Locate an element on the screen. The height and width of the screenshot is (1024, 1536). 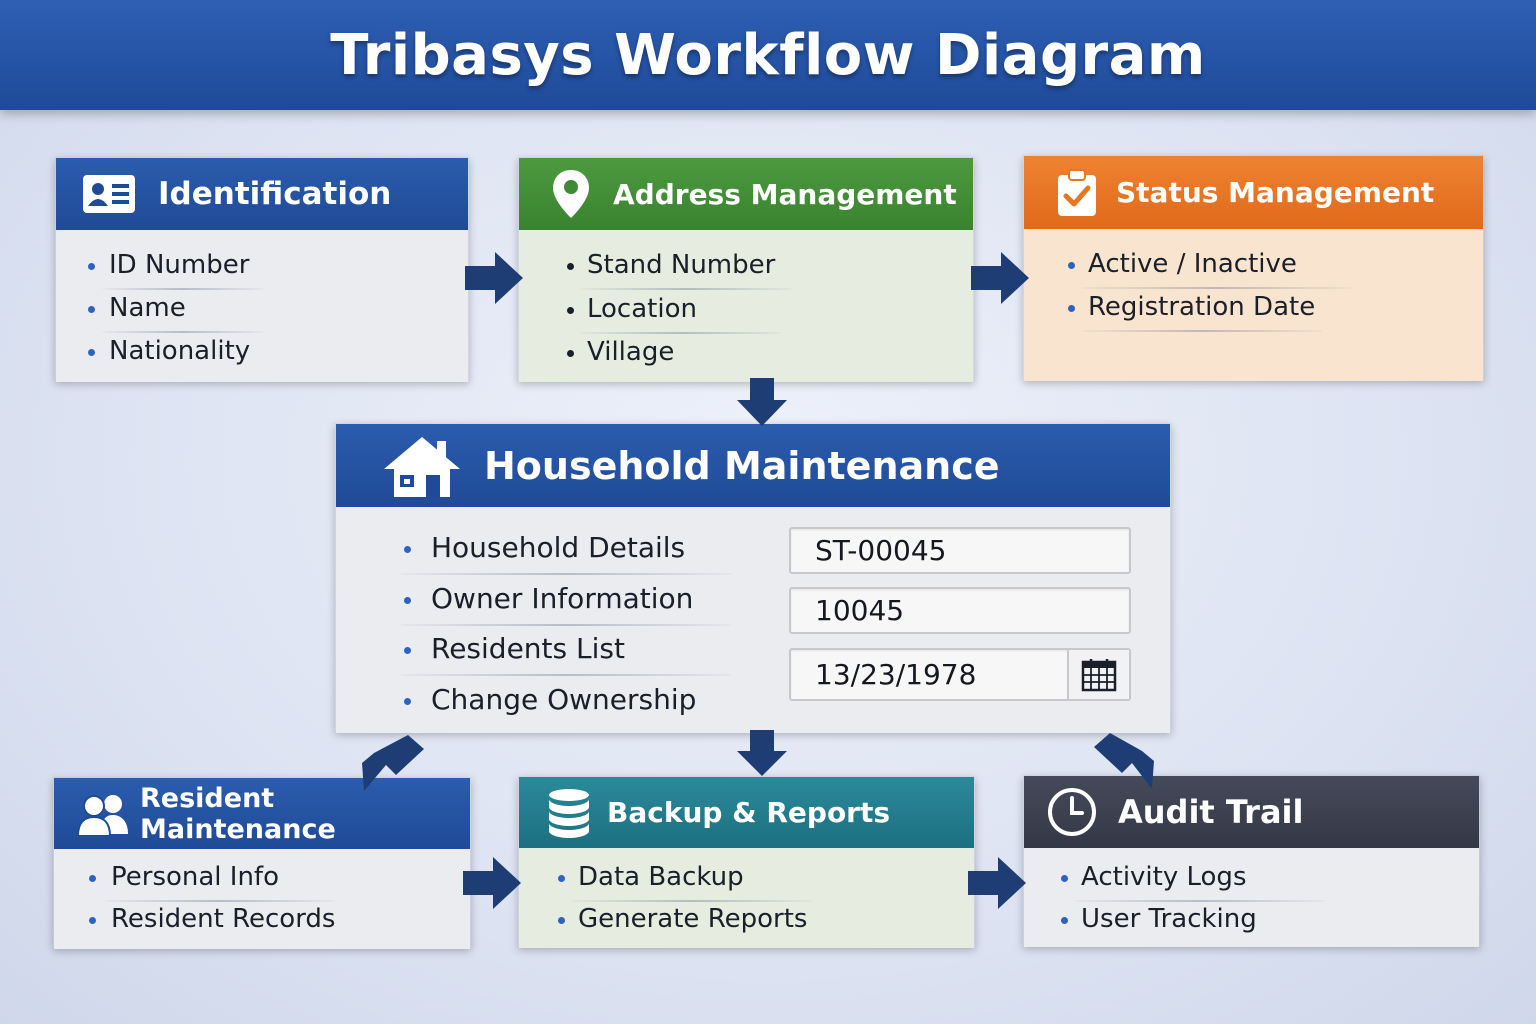
household-id-field: 10045 is located at coordinates (960, 610).